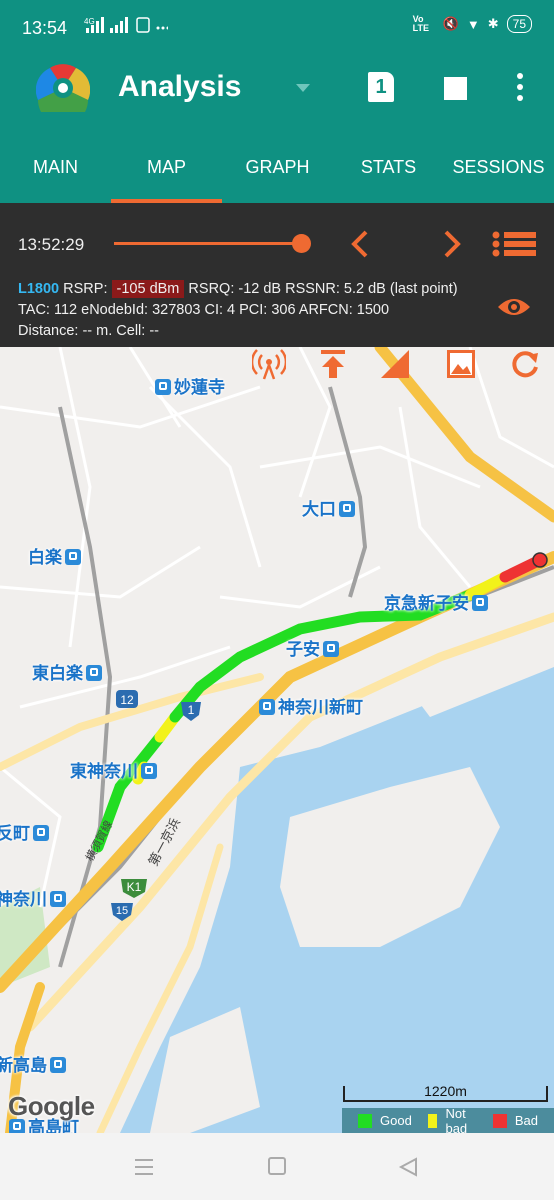  What do you see at coordinates (144, 1169) in the screenshot?
I see `recents-icon` at bounding box center [144, 1169].